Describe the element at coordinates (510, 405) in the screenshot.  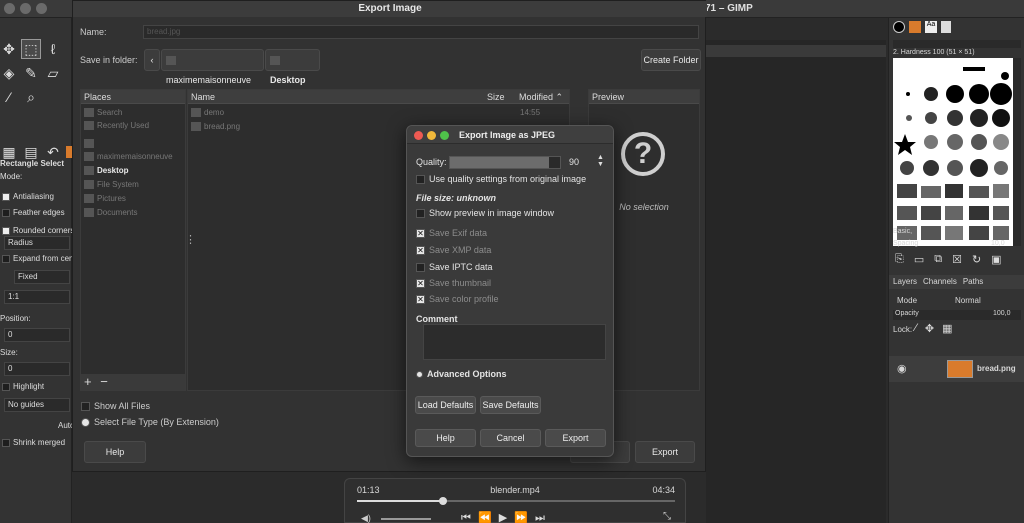
I see `save-defaults-button: Save Defaults` at that location.